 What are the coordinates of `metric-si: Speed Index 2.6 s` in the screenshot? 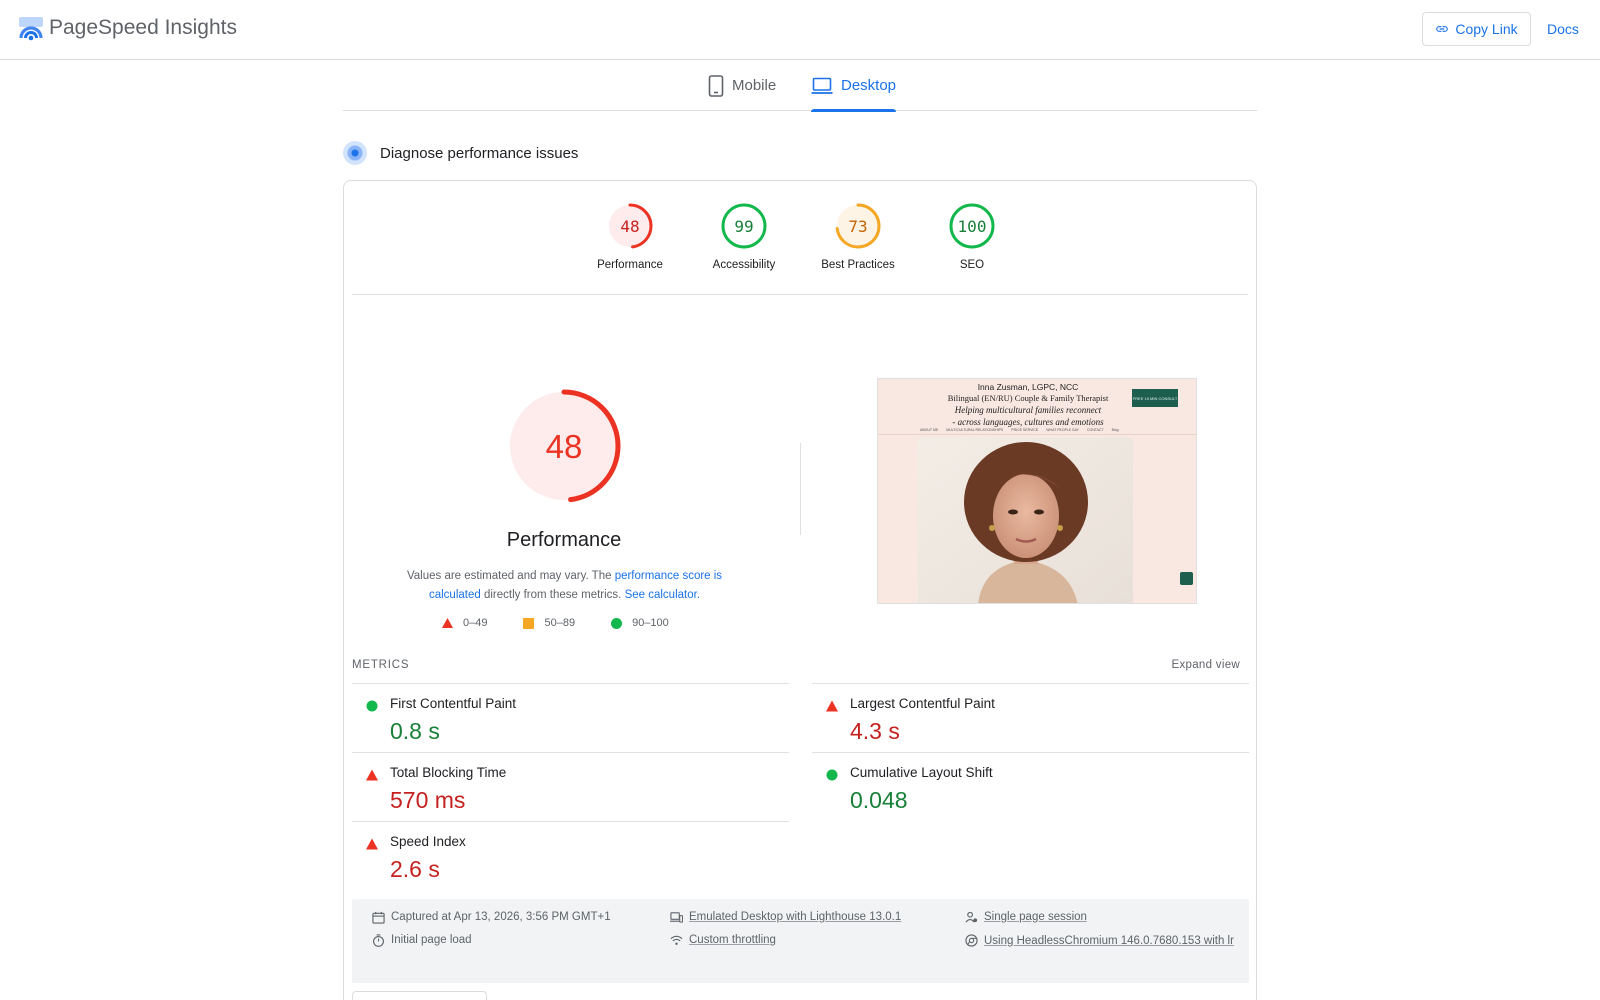 It's located at (570, 855).